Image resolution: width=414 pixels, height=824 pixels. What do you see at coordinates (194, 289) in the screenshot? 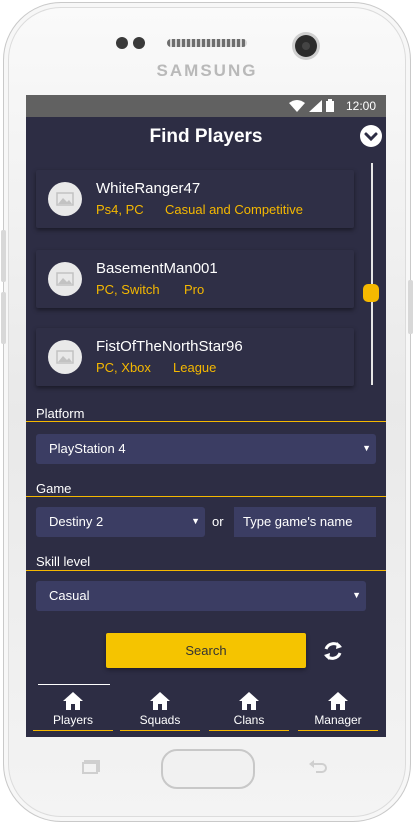
I see `player-style: Pro` at bounding box center [194, 289].